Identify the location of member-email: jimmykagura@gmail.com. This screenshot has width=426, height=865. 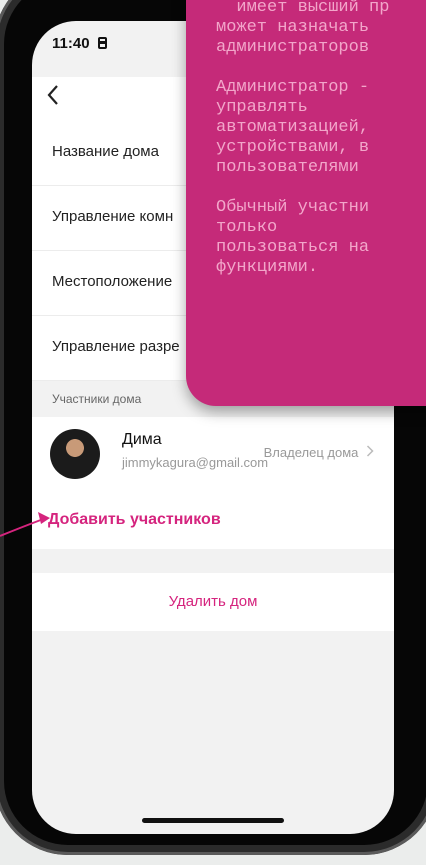
(195, 462).